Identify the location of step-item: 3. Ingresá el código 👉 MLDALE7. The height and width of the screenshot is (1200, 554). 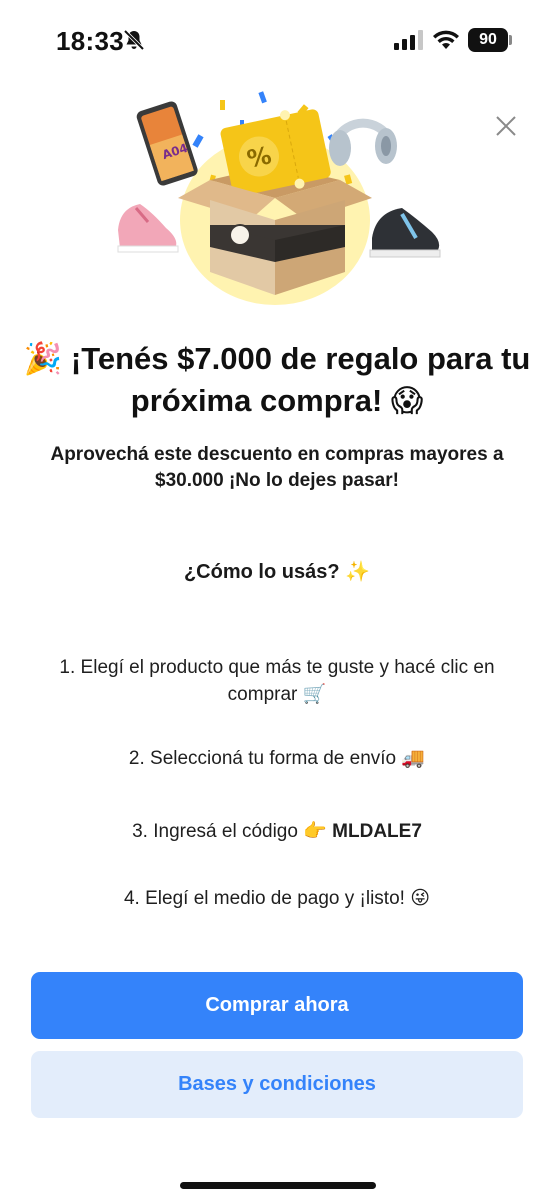
(277, 831).